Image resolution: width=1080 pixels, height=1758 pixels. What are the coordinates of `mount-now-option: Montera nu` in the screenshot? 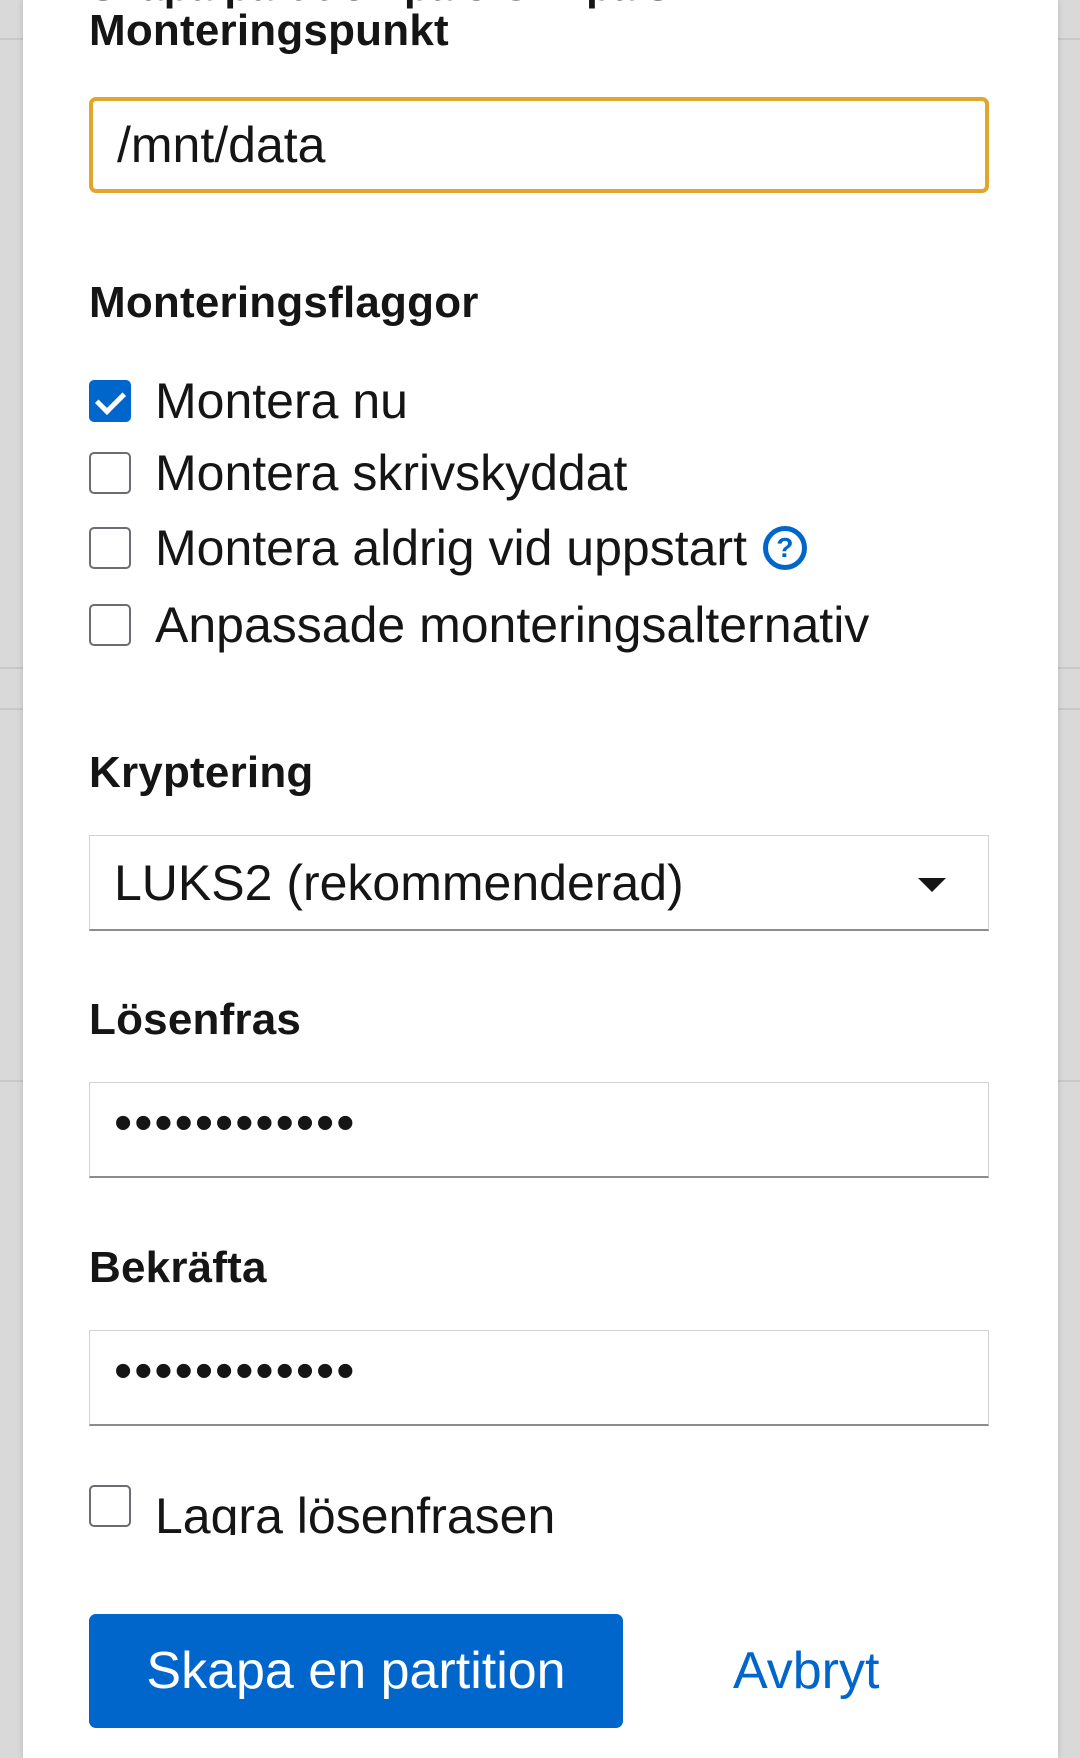 It's located at (248, 401).